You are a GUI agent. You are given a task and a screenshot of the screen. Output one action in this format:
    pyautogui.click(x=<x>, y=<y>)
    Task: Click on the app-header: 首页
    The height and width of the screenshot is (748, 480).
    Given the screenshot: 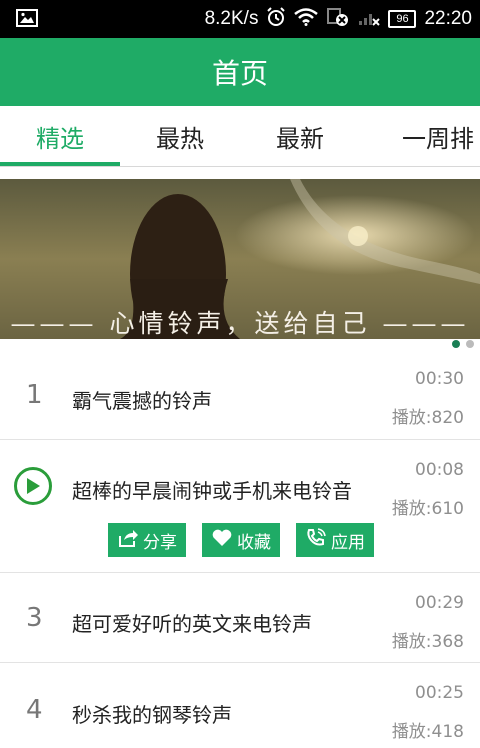 What is the action you would take?
    pyautogui.click(x=240, y=72)
    